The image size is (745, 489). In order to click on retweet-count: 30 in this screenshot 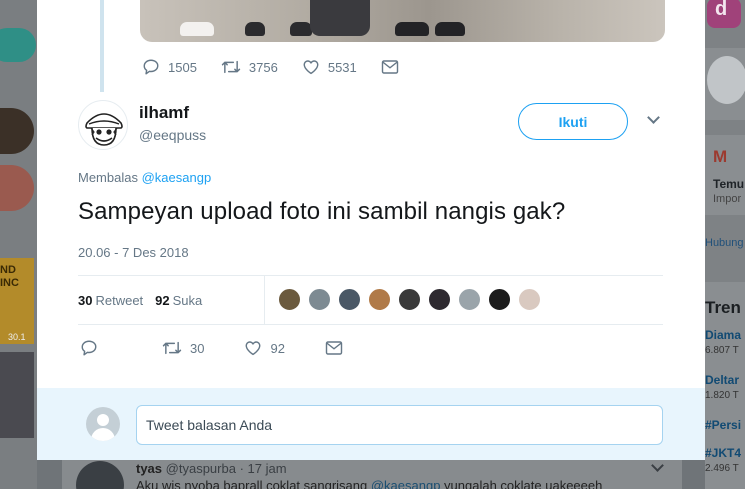, I will do `click(197, 348)`.